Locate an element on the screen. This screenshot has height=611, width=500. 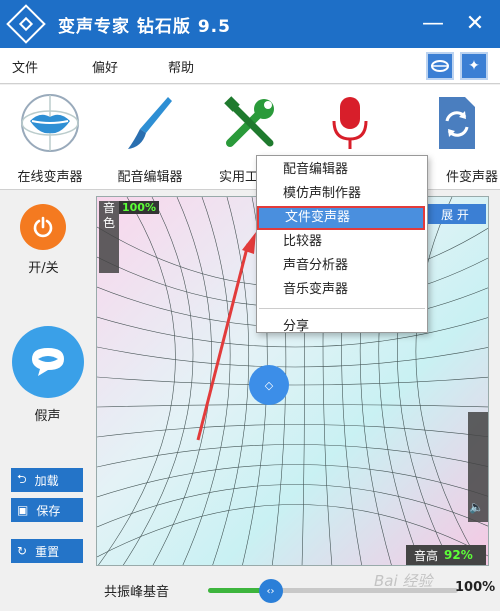
power-button is located at coordinates (43, 227).